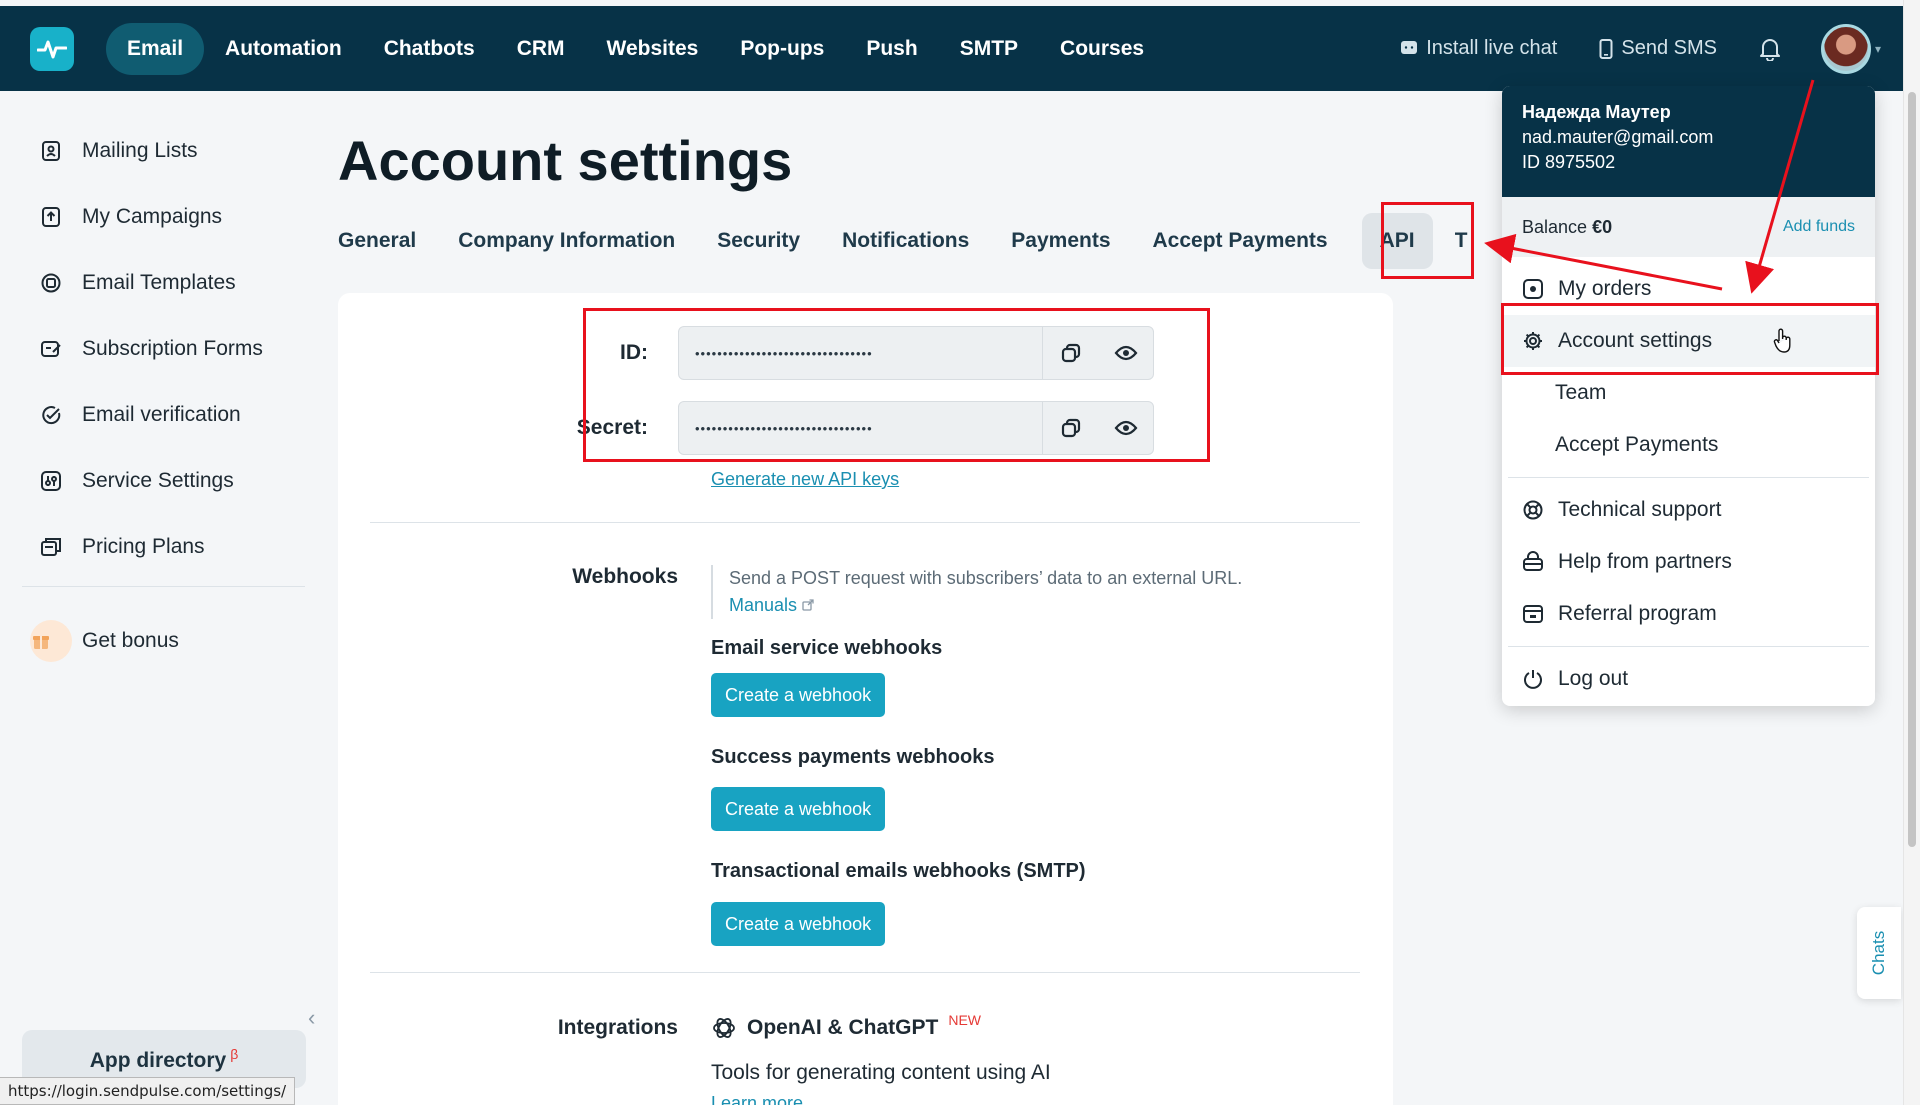 The height and width of the screenshot is (1105, 1920). Describe the element at coordinates (1688, 393) in the screenshot. I see `menu-team: Team` at that location.